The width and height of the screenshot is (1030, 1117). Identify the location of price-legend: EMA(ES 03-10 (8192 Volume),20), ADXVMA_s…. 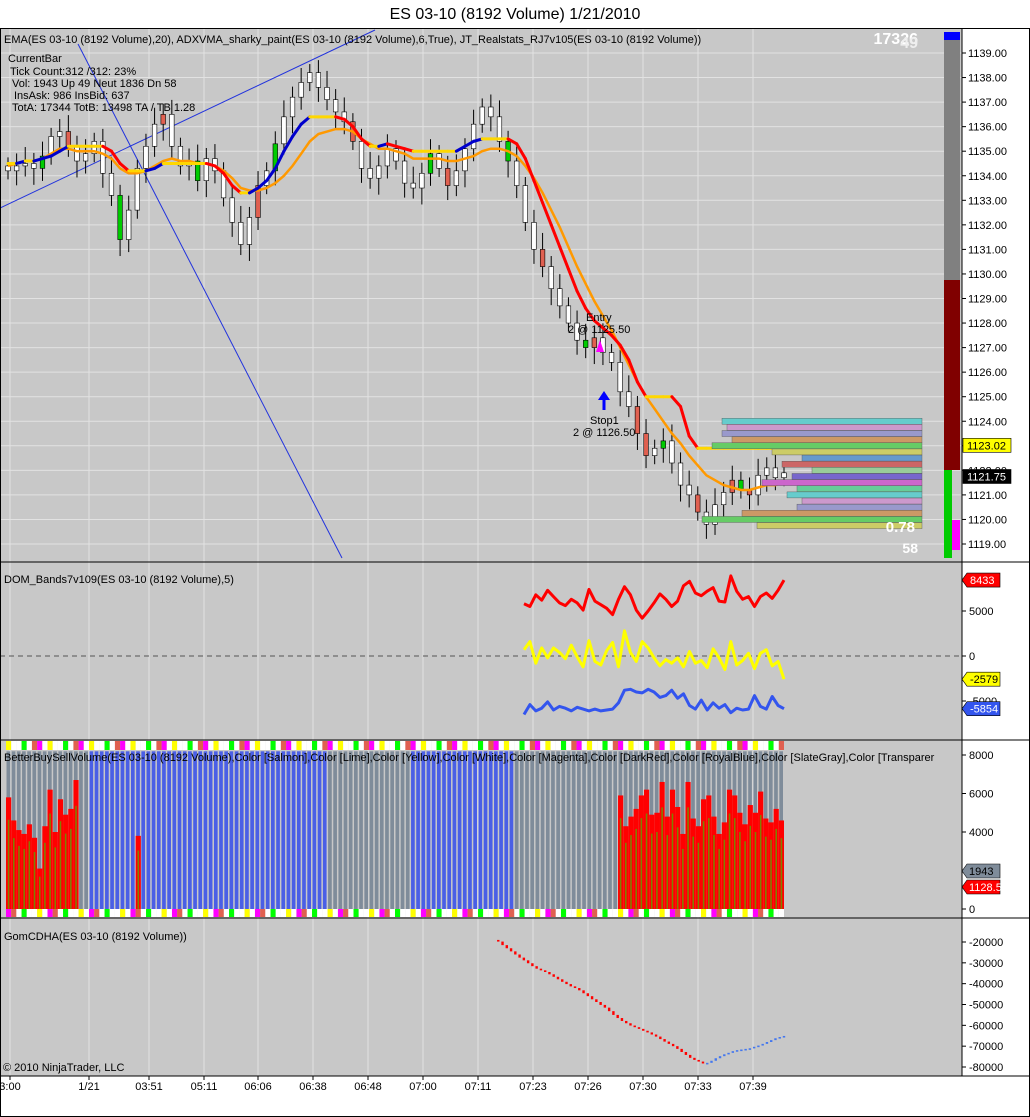
(352, 40).